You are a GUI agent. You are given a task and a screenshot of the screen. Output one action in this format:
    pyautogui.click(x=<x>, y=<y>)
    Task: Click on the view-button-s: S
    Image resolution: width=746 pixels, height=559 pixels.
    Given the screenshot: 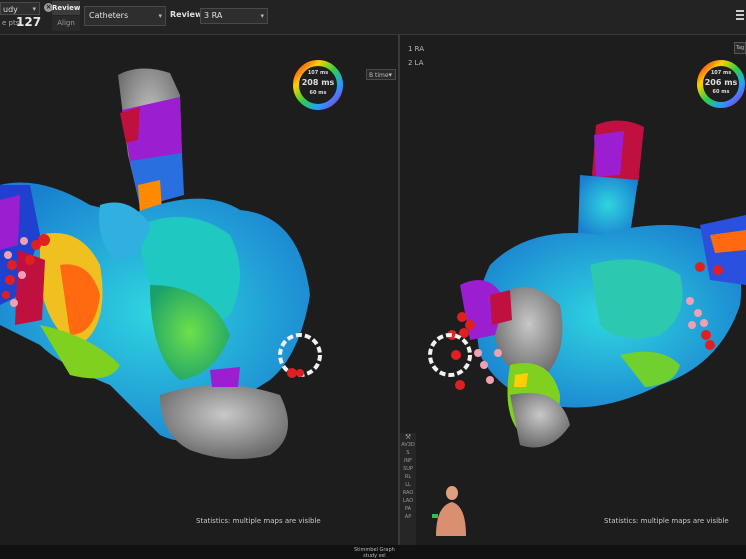 What is the action you would take?
    pyautogui.click(x=408, y=453)
    